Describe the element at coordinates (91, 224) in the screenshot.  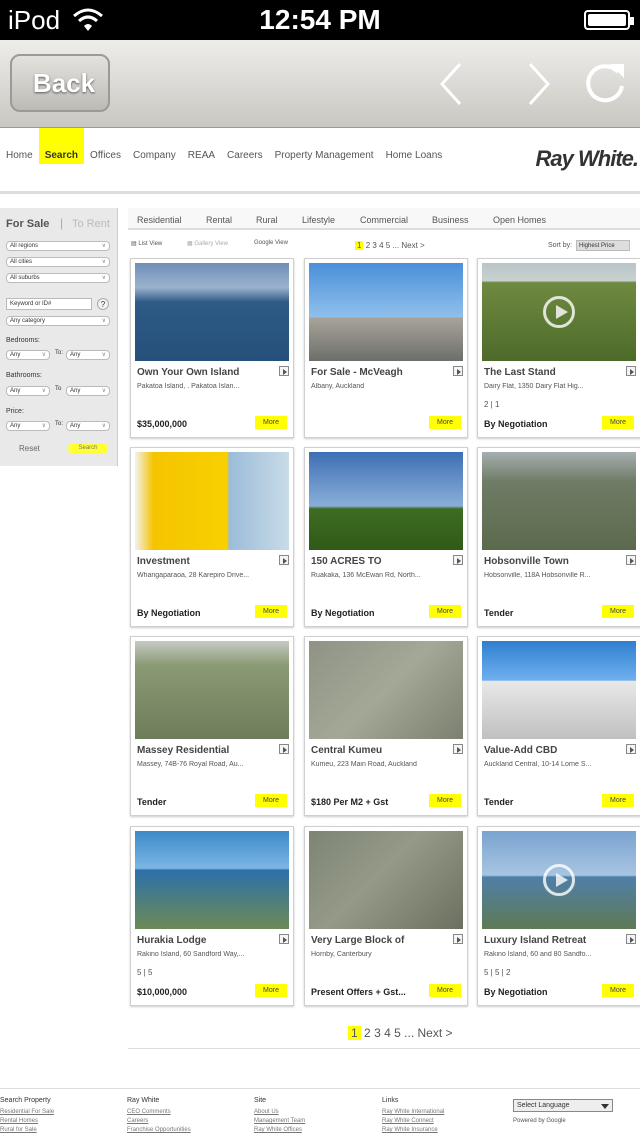
I see `tab-to-rent: To Rent` at that location.